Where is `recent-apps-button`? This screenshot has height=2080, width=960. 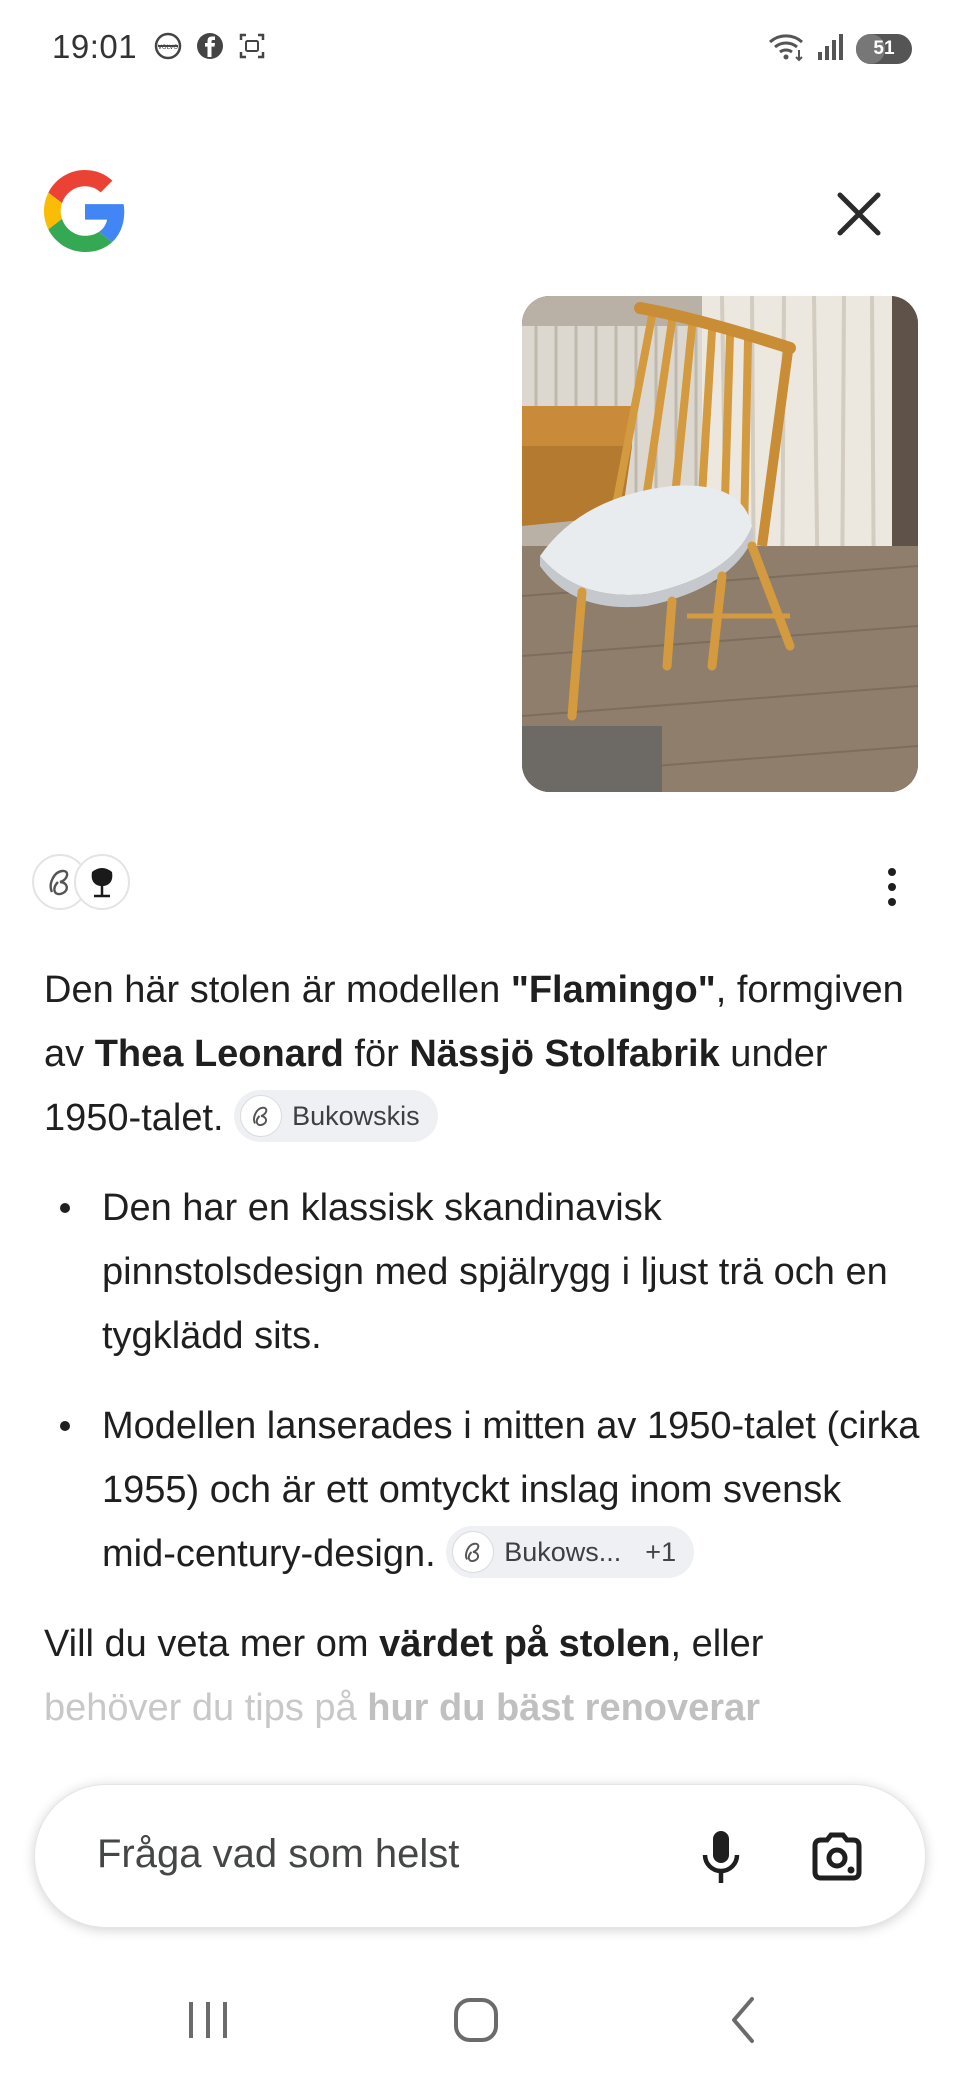 recent-apps-button is located at coordinates (208, 2020).